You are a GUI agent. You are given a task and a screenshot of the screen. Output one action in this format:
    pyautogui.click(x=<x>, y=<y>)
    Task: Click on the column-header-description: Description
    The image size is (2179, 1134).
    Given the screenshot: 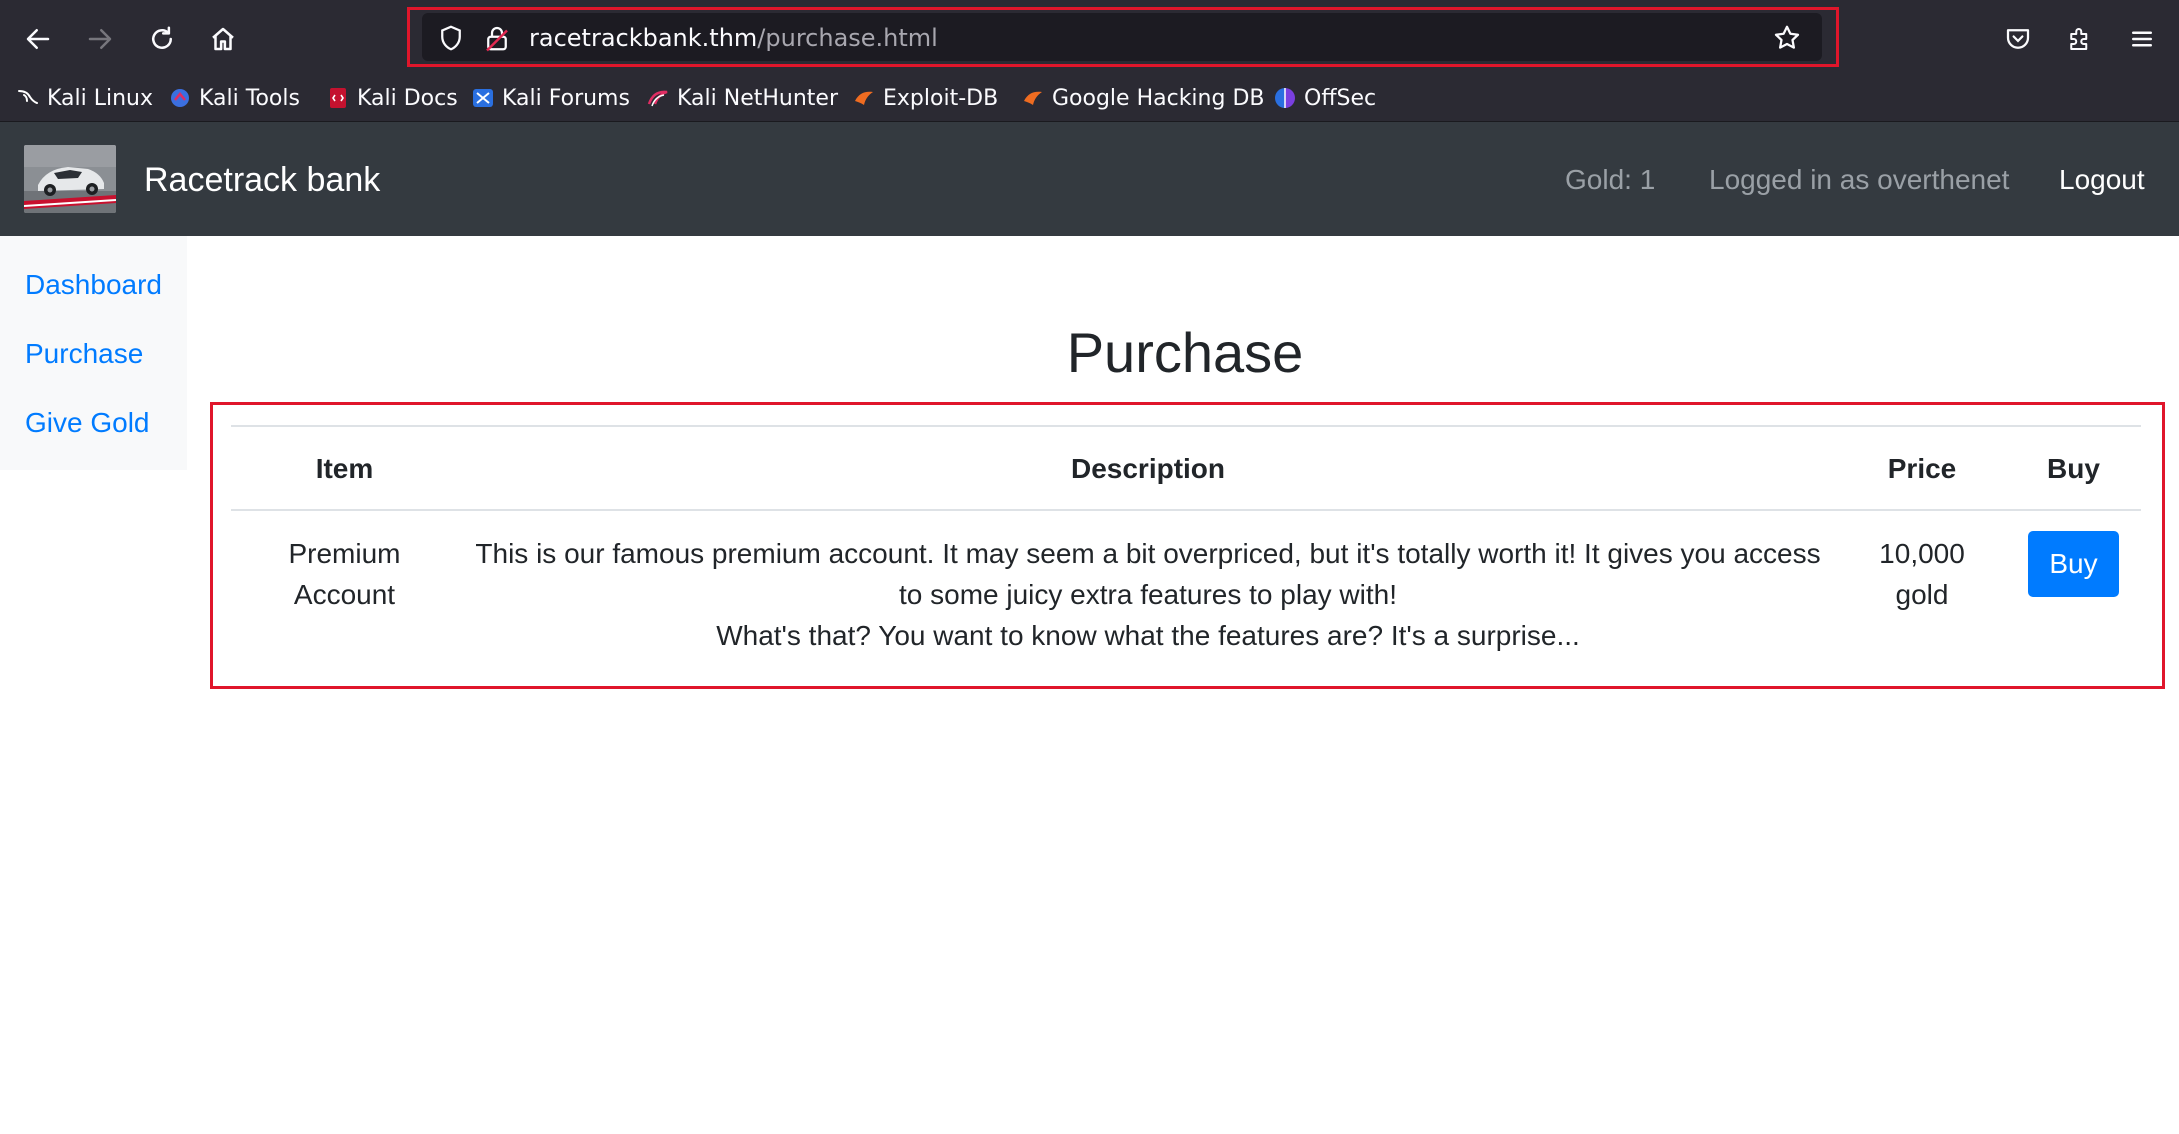 What is the action you would take?
    pyautogui.click(x=1148, y=468)
    